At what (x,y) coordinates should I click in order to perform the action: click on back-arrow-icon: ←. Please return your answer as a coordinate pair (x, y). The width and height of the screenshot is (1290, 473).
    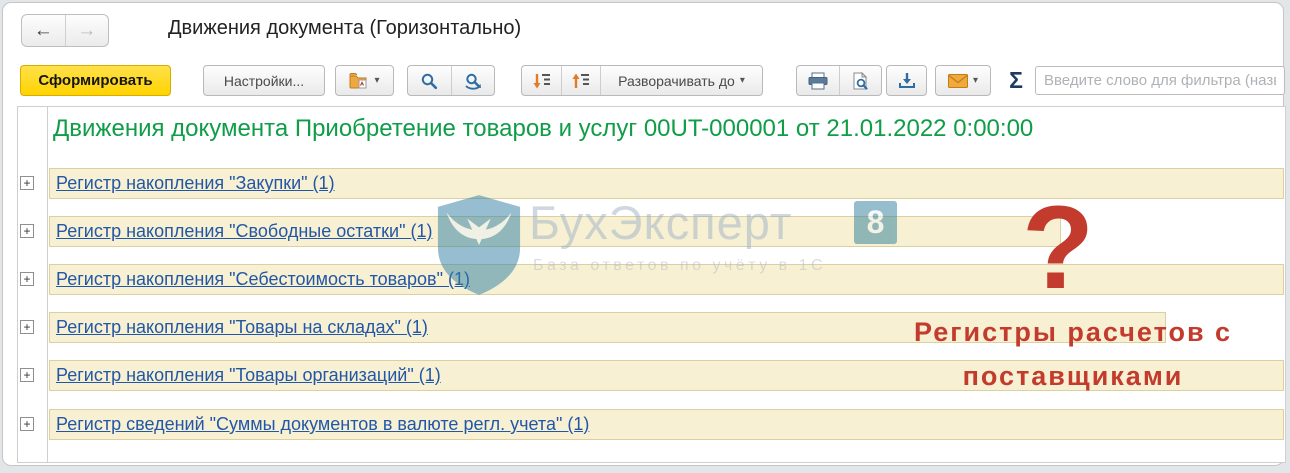
    Looking at the image, I should click on (43, 30).